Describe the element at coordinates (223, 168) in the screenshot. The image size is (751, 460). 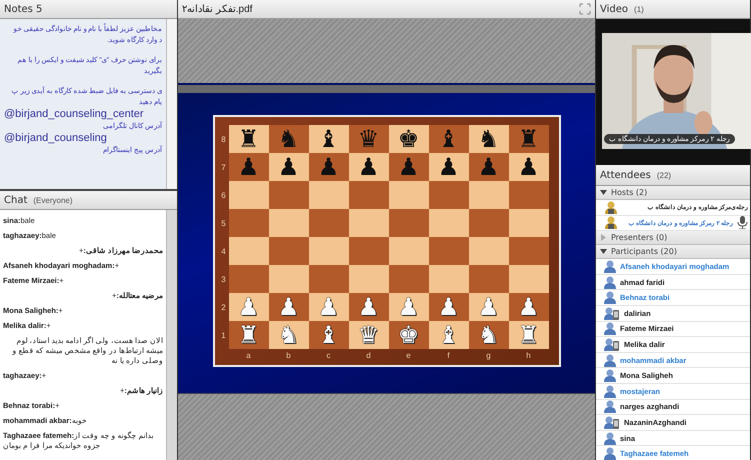
I see `rank-label: 7` at that location.